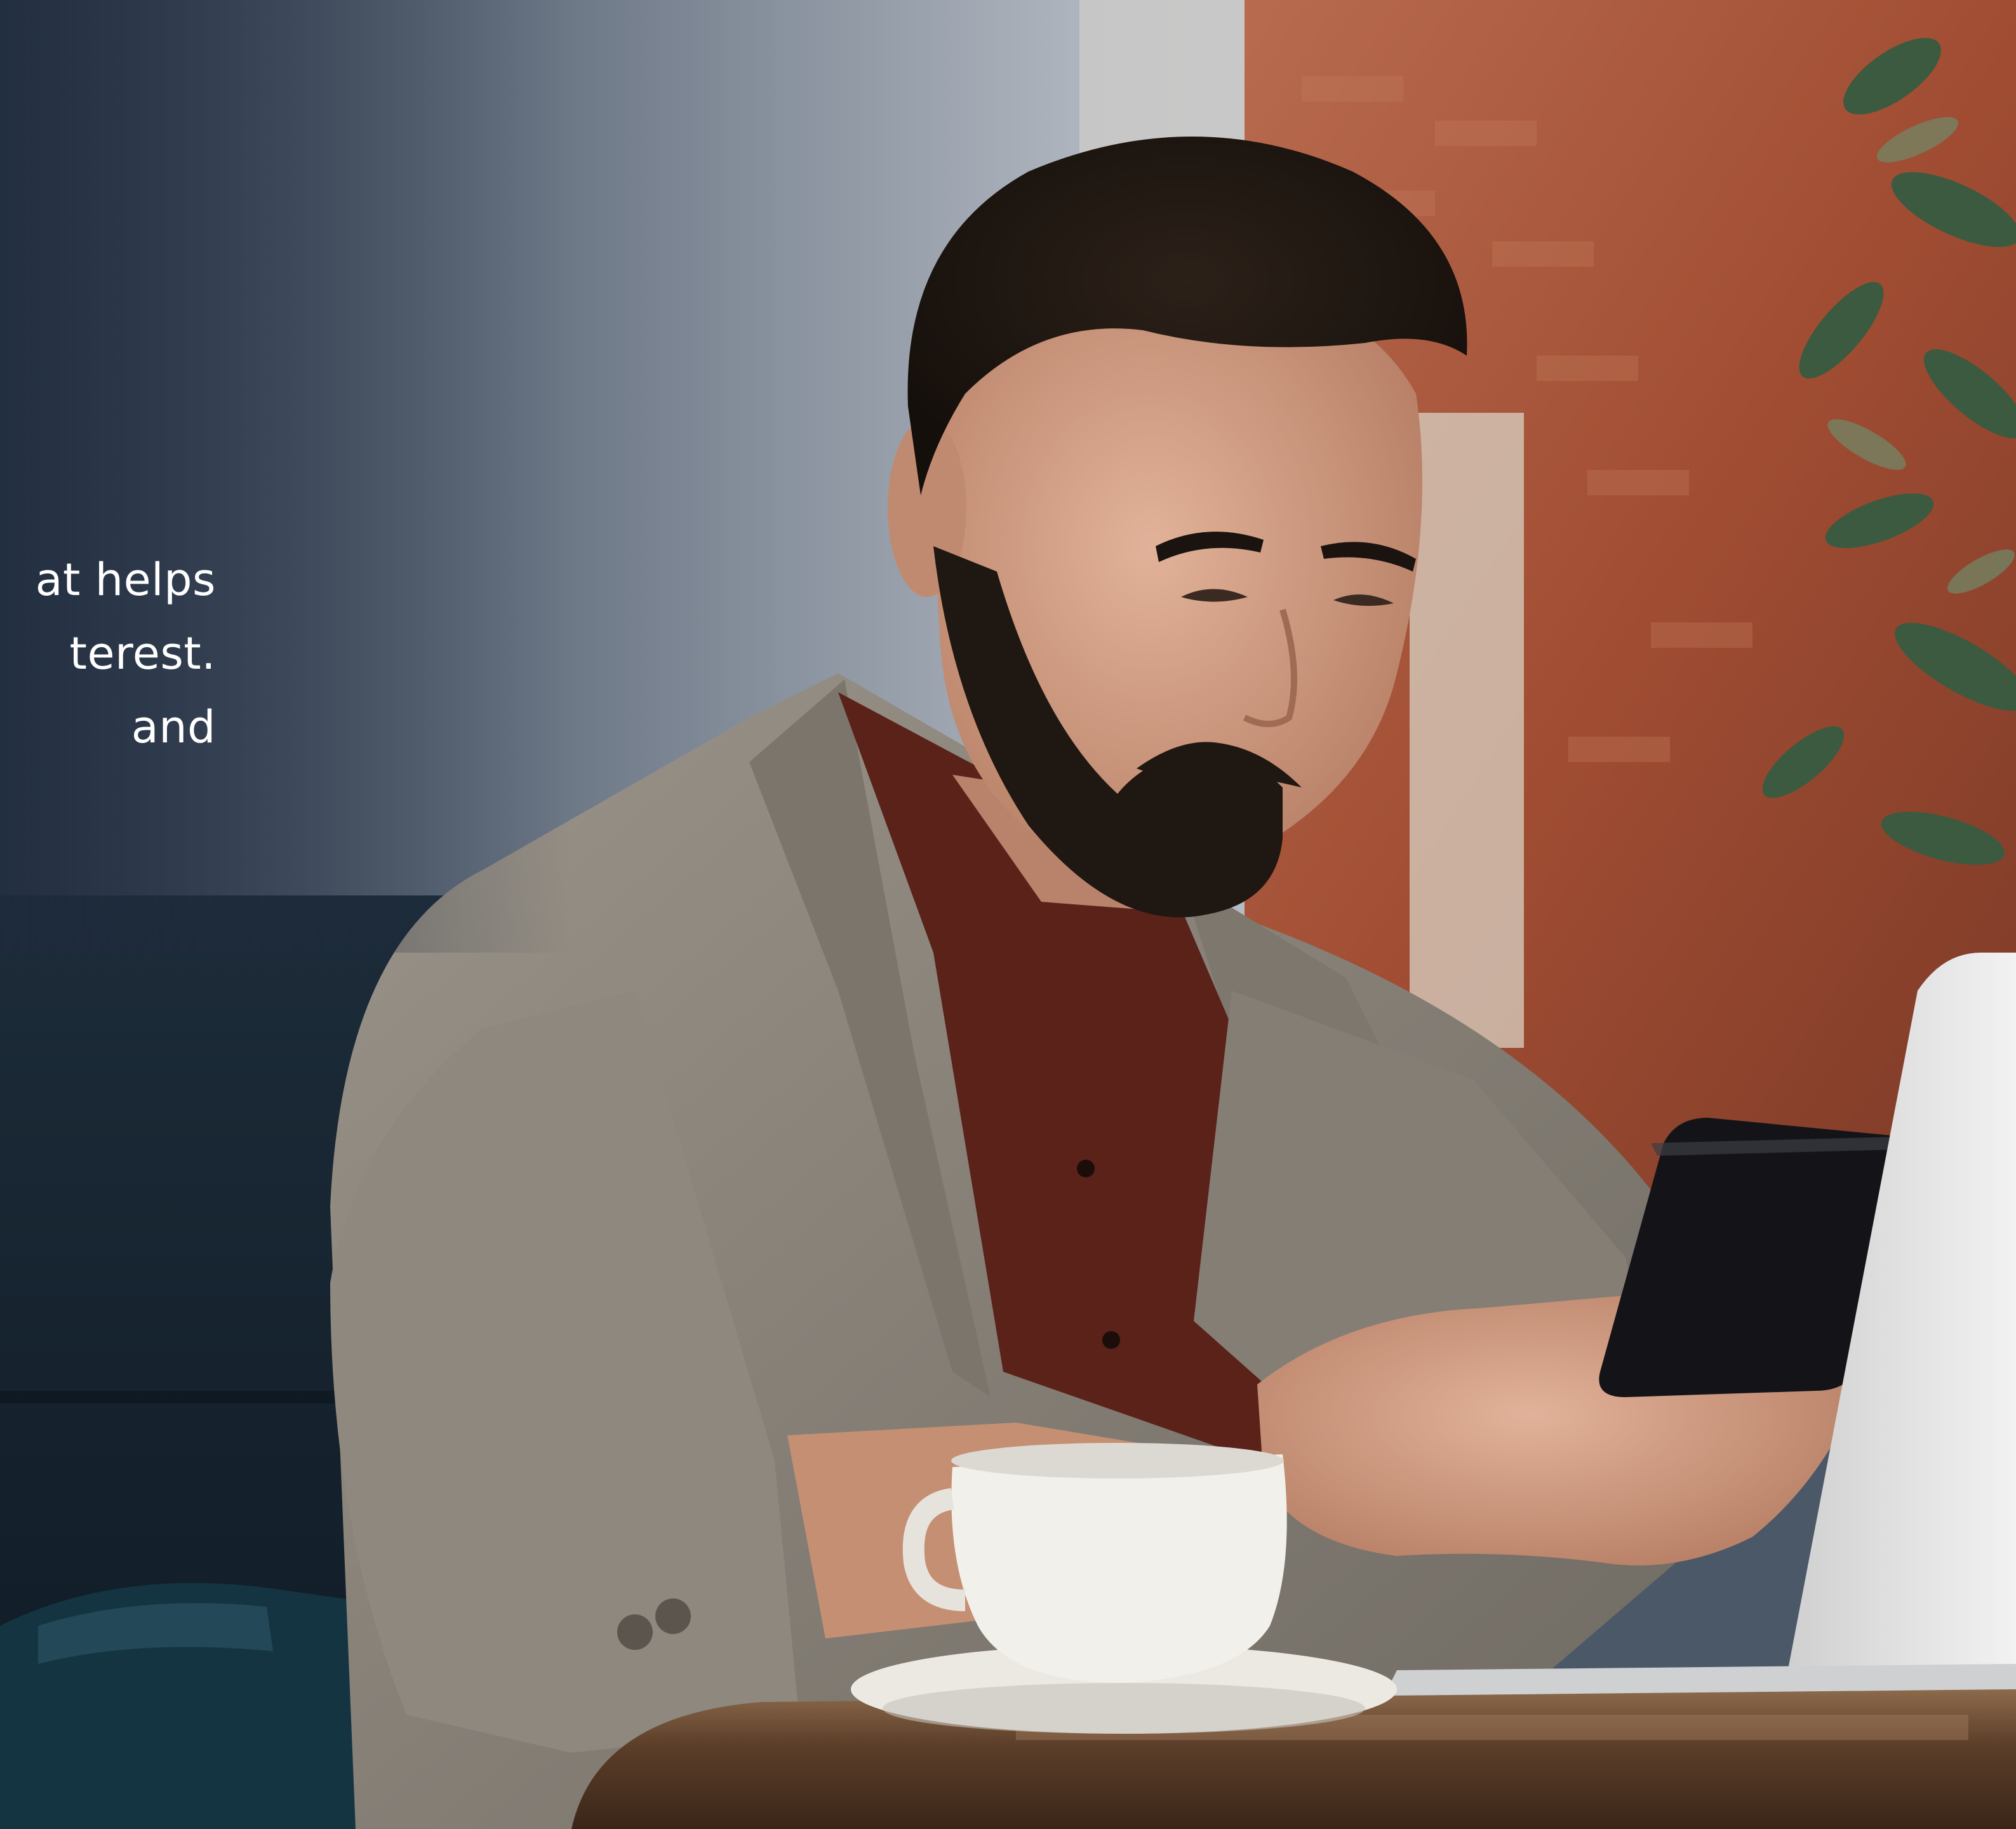  I want to click on hero-copy: at helps terest. and, so click(108, 654).